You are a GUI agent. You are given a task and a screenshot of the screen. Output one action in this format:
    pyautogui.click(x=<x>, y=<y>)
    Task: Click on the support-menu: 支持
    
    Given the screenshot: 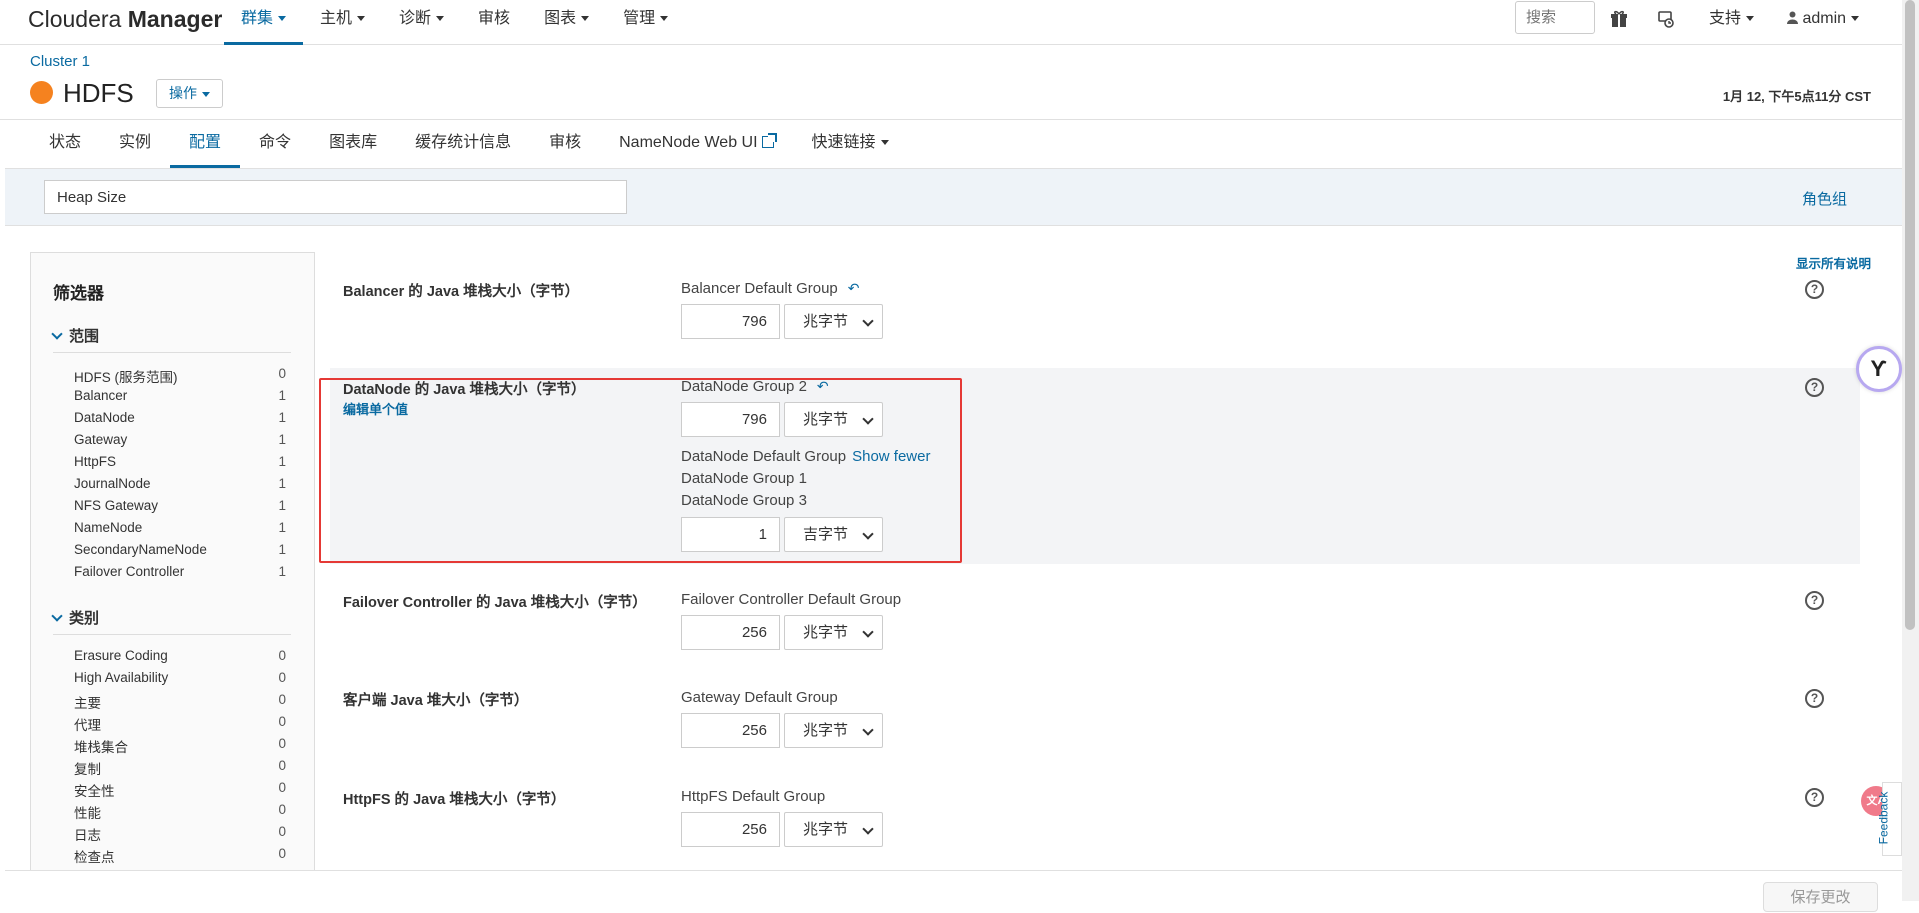 What is the action you would take?
    pyautogui.click(x=1732, y=19)
    